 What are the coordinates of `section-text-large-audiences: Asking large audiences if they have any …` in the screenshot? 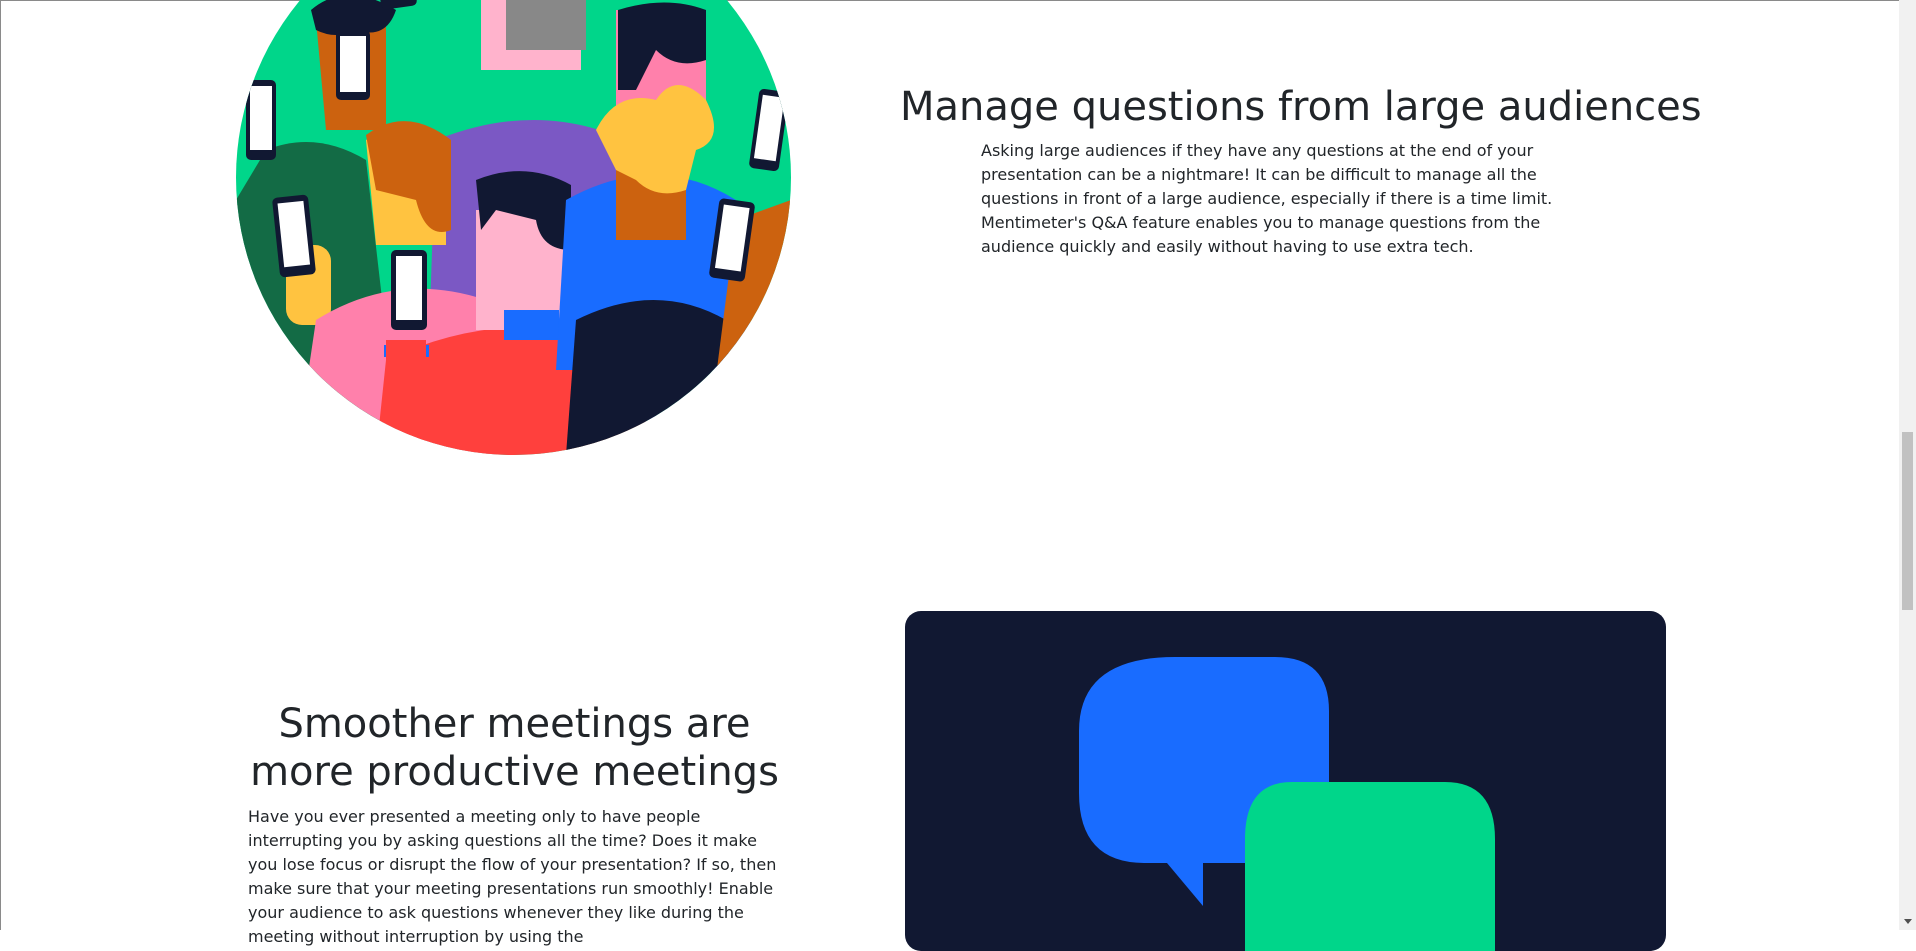 It's located at (1267, 198).